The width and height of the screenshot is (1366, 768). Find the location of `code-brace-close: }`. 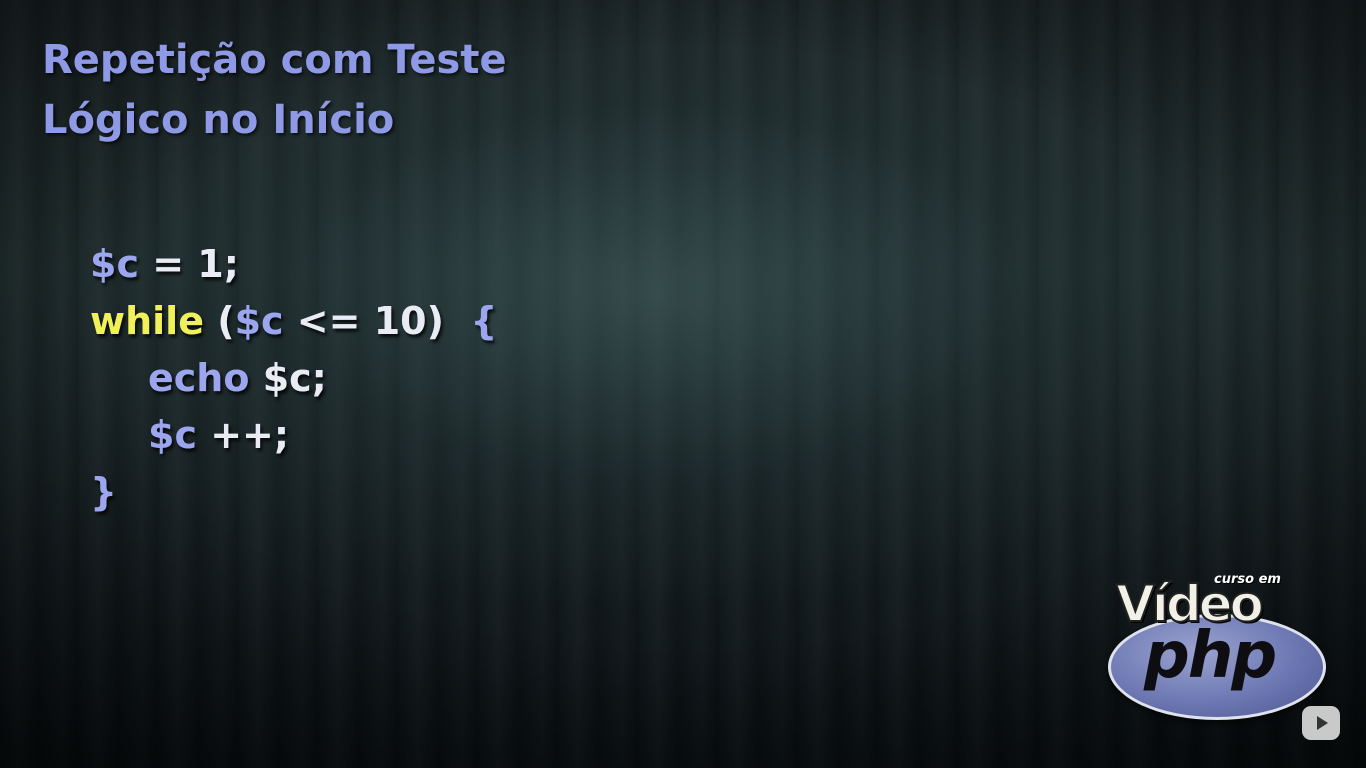

code-brace-close: } is located at coordinates (104, 492).